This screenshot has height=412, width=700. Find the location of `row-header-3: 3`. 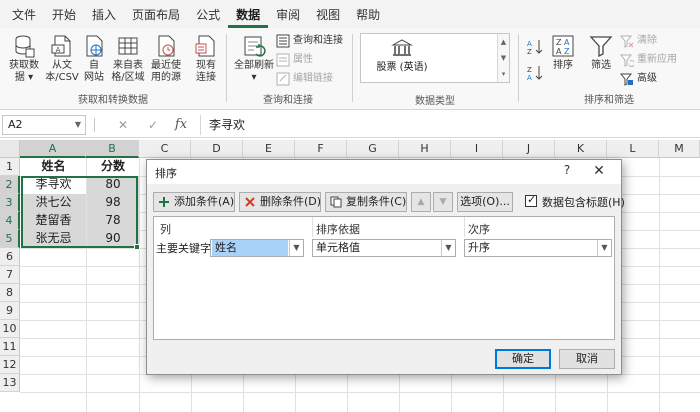

row-header-3: 3 is located at coordinates (10, 203).